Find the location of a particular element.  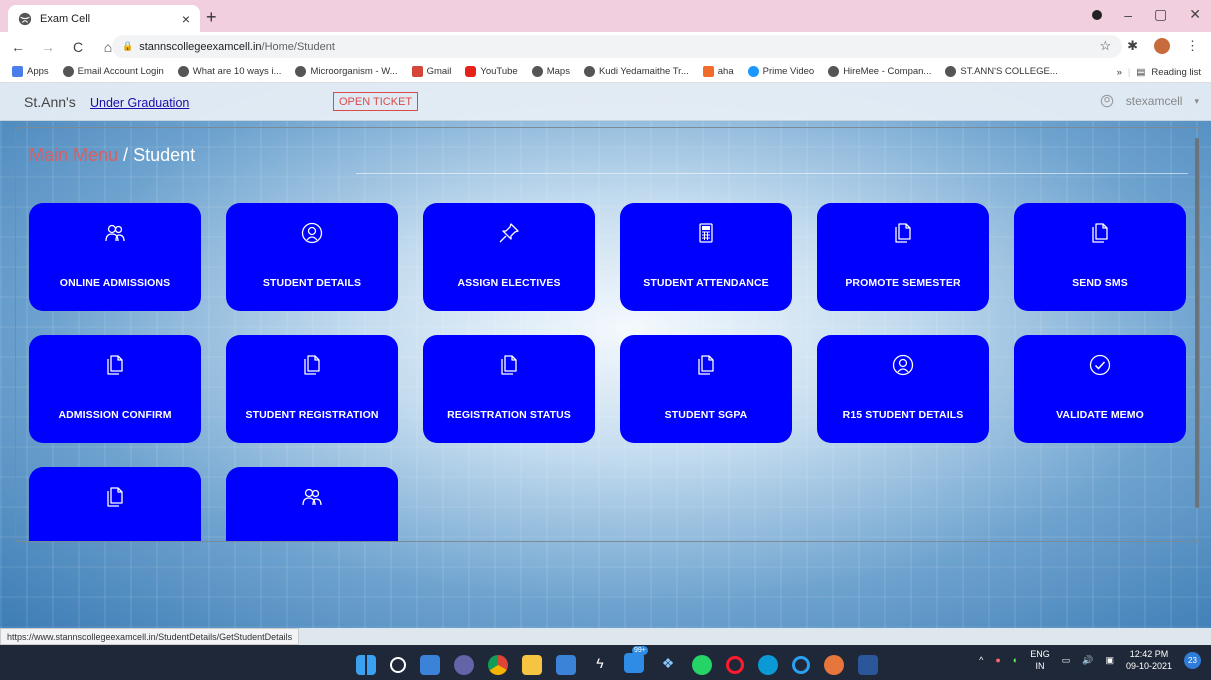

user-menu: stexamcell ▾ is located at coordinates (1149, 101).